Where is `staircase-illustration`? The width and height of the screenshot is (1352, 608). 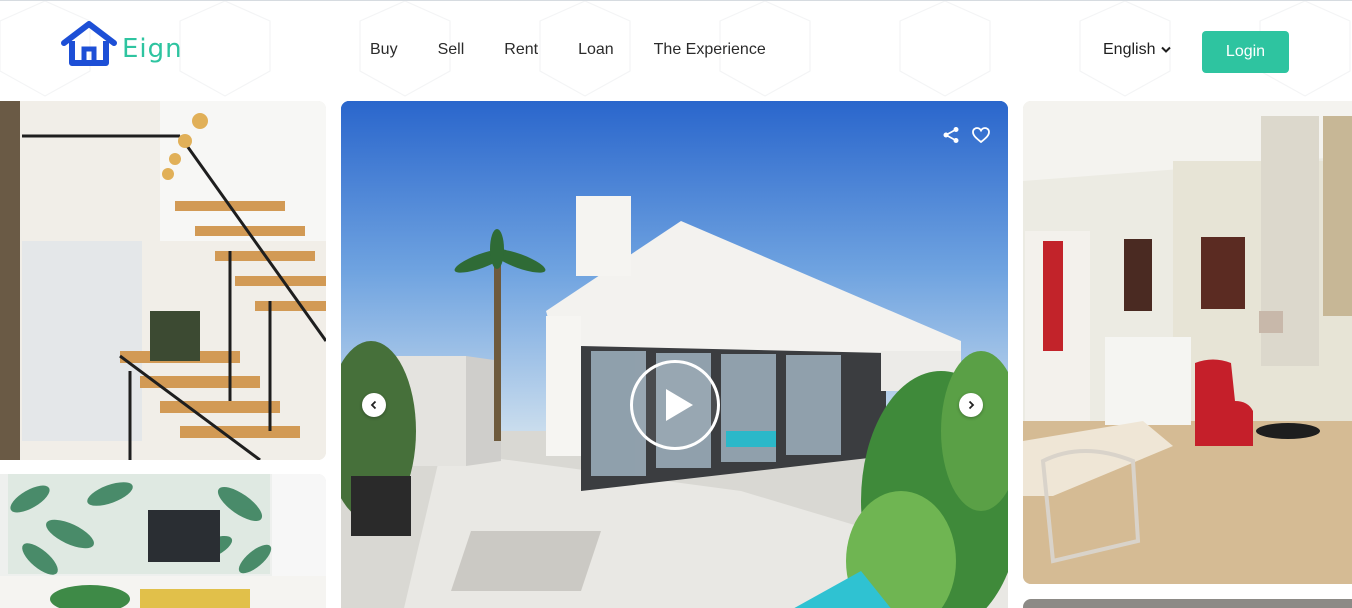
staircase-illustration is located at coordinates (163, 280).